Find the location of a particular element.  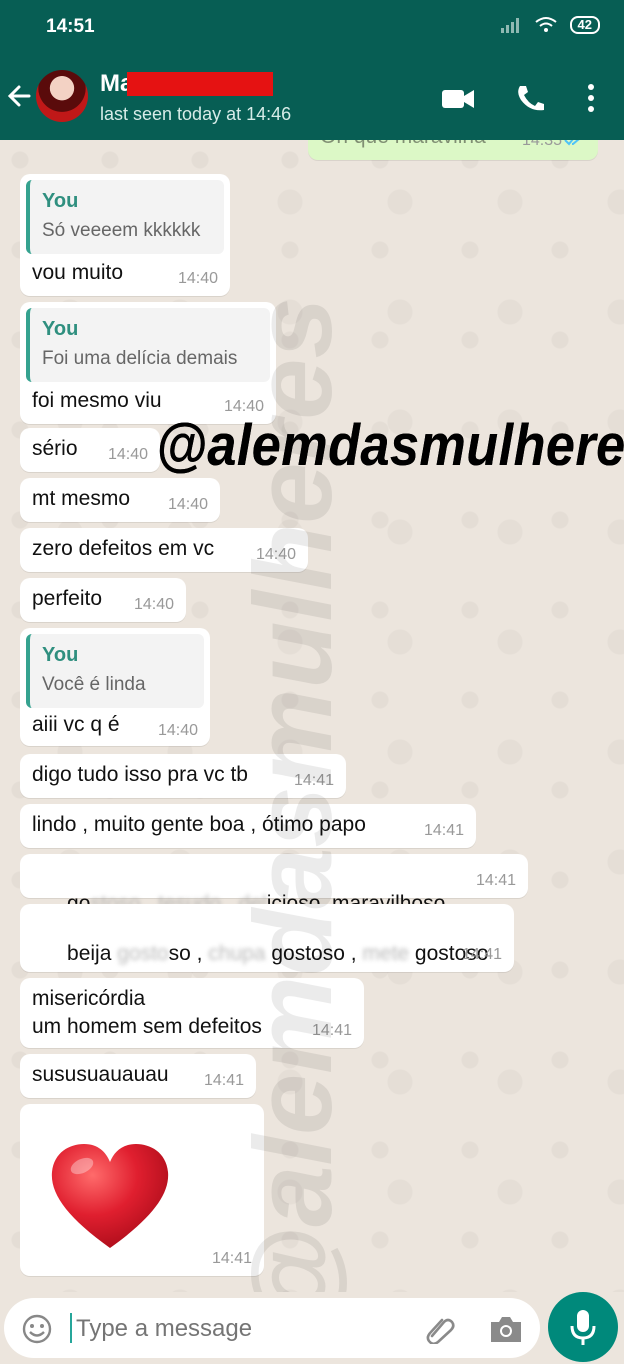

message-bubble: perfeito 14:40 is located at coordinates (103, 600).